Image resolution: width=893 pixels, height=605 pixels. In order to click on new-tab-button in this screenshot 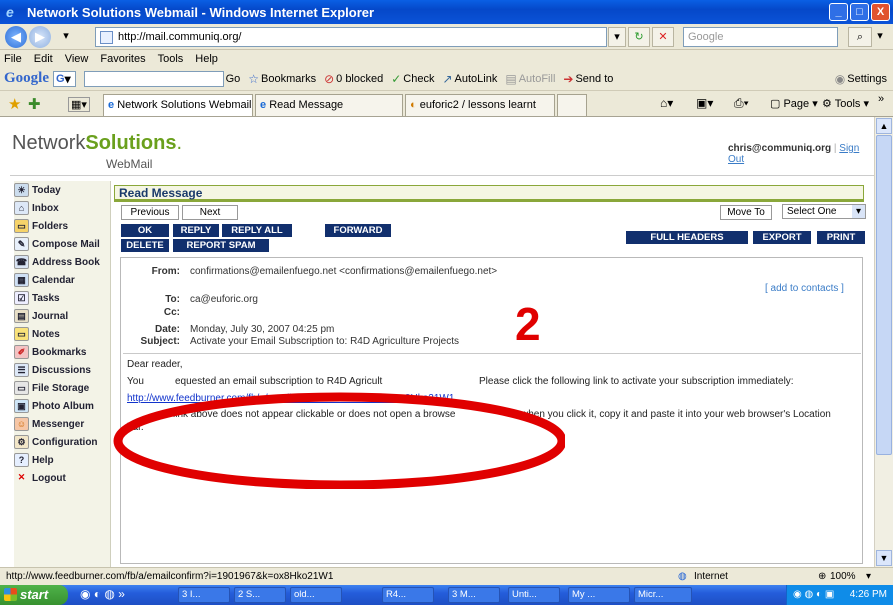, I will do `click(572, 105)`.